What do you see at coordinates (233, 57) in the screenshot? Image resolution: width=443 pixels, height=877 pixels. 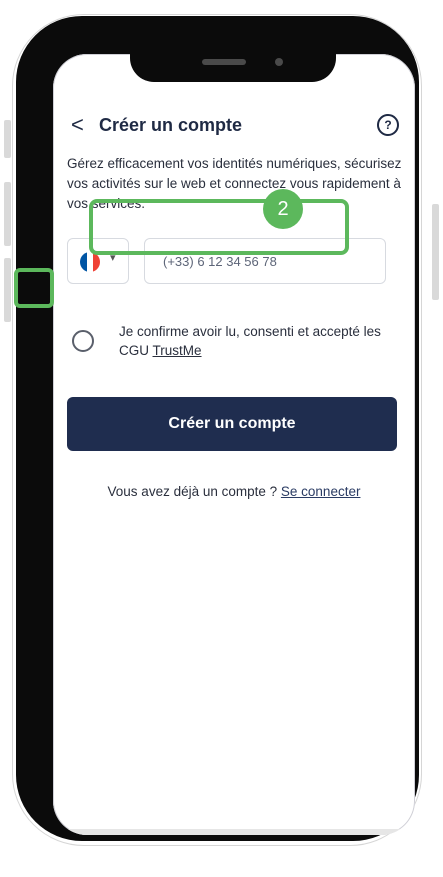 I see `phone-notch` at bounding box center [233, 57].